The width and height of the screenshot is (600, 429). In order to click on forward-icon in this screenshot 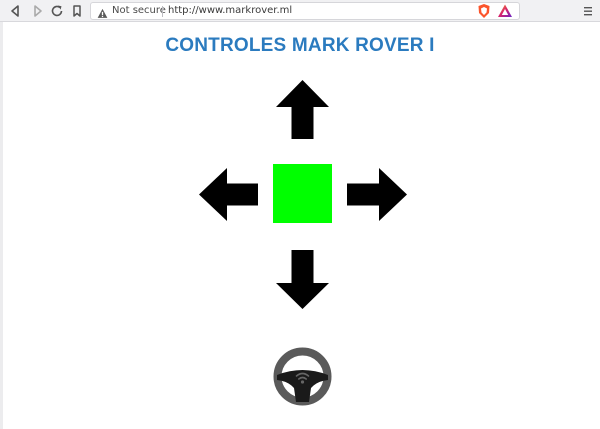, I will do `click(37, 11)`.